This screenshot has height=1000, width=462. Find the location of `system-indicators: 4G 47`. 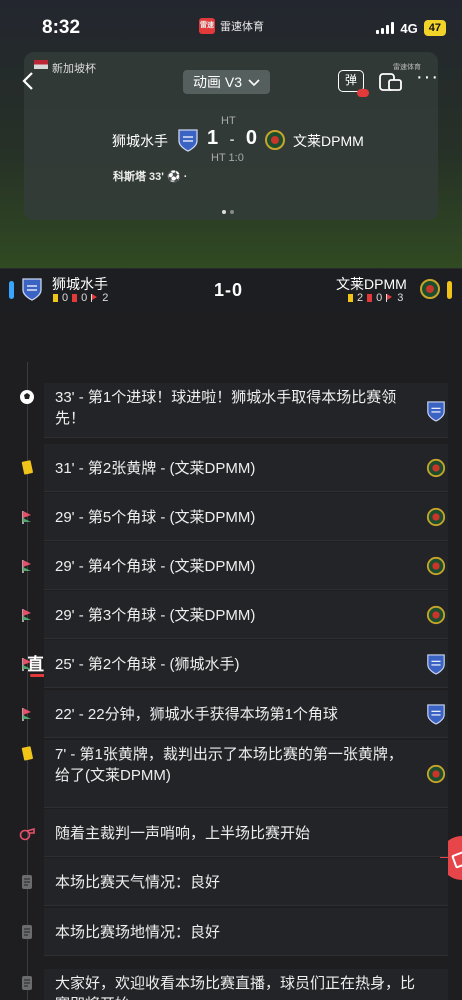

system-indicators: 4G 47 is located at coordinates (411, 28).